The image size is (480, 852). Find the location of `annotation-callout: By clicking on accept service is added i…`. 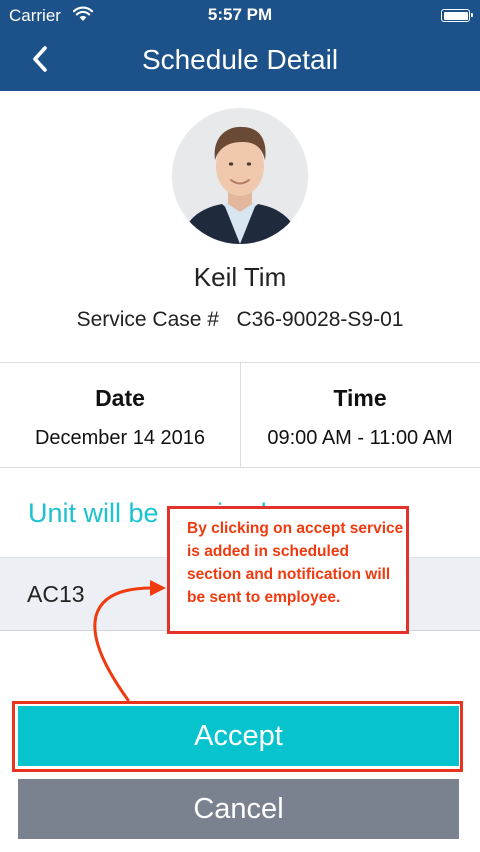

annotation-callout: By clicking on accept service is added i… is located at coordinates (288, 570).